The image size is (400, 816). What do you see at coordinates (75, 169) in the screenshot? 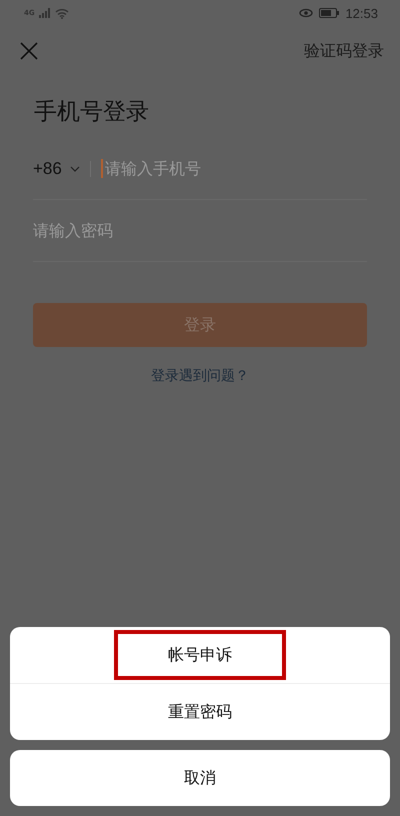
I see `chevron-down-icon` at bounding box center [75, 169].